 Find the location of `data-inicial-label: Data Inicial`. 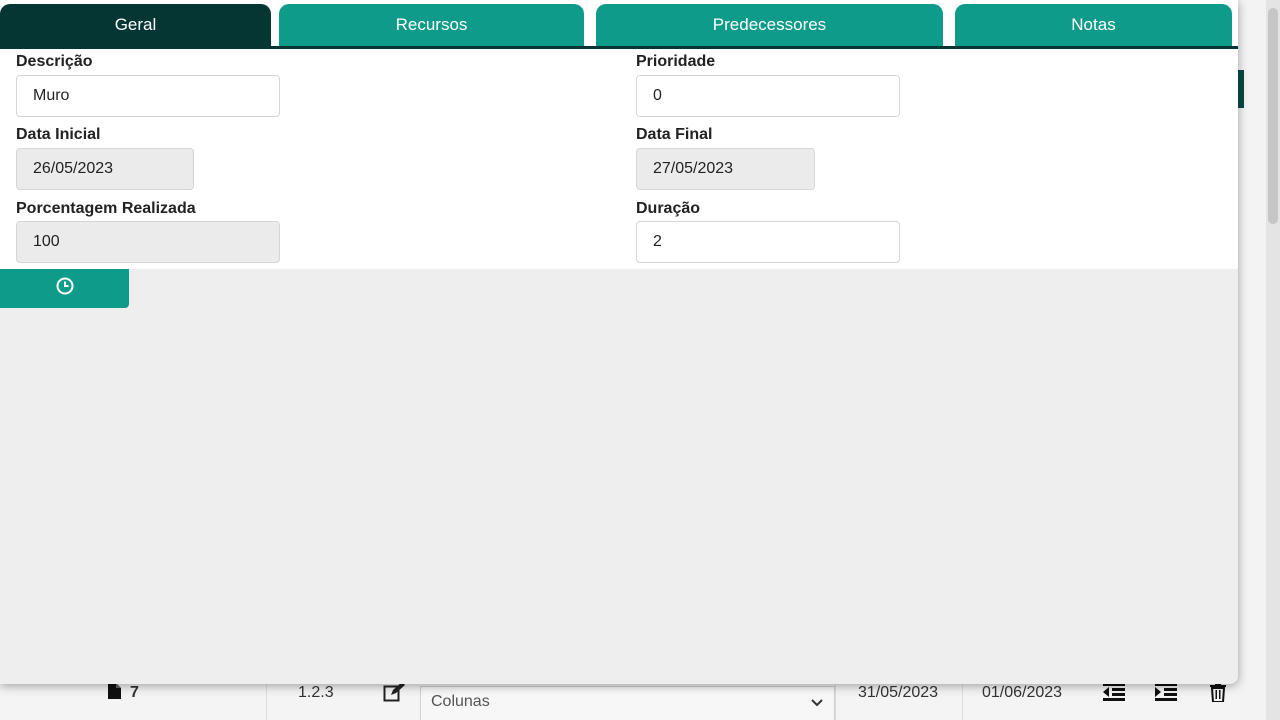

data-inicial-label: Data Inicial is located at coordinates (58, 134).